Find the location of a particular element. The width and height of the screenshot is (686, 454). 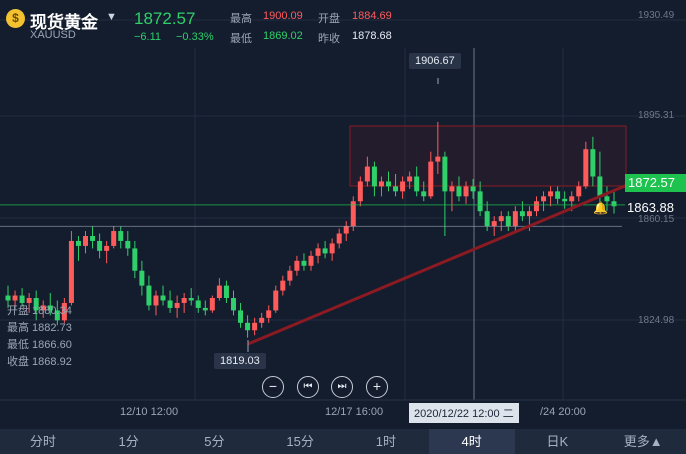

scroll-left-button: ⏮ is located at coordinates (308, 387).